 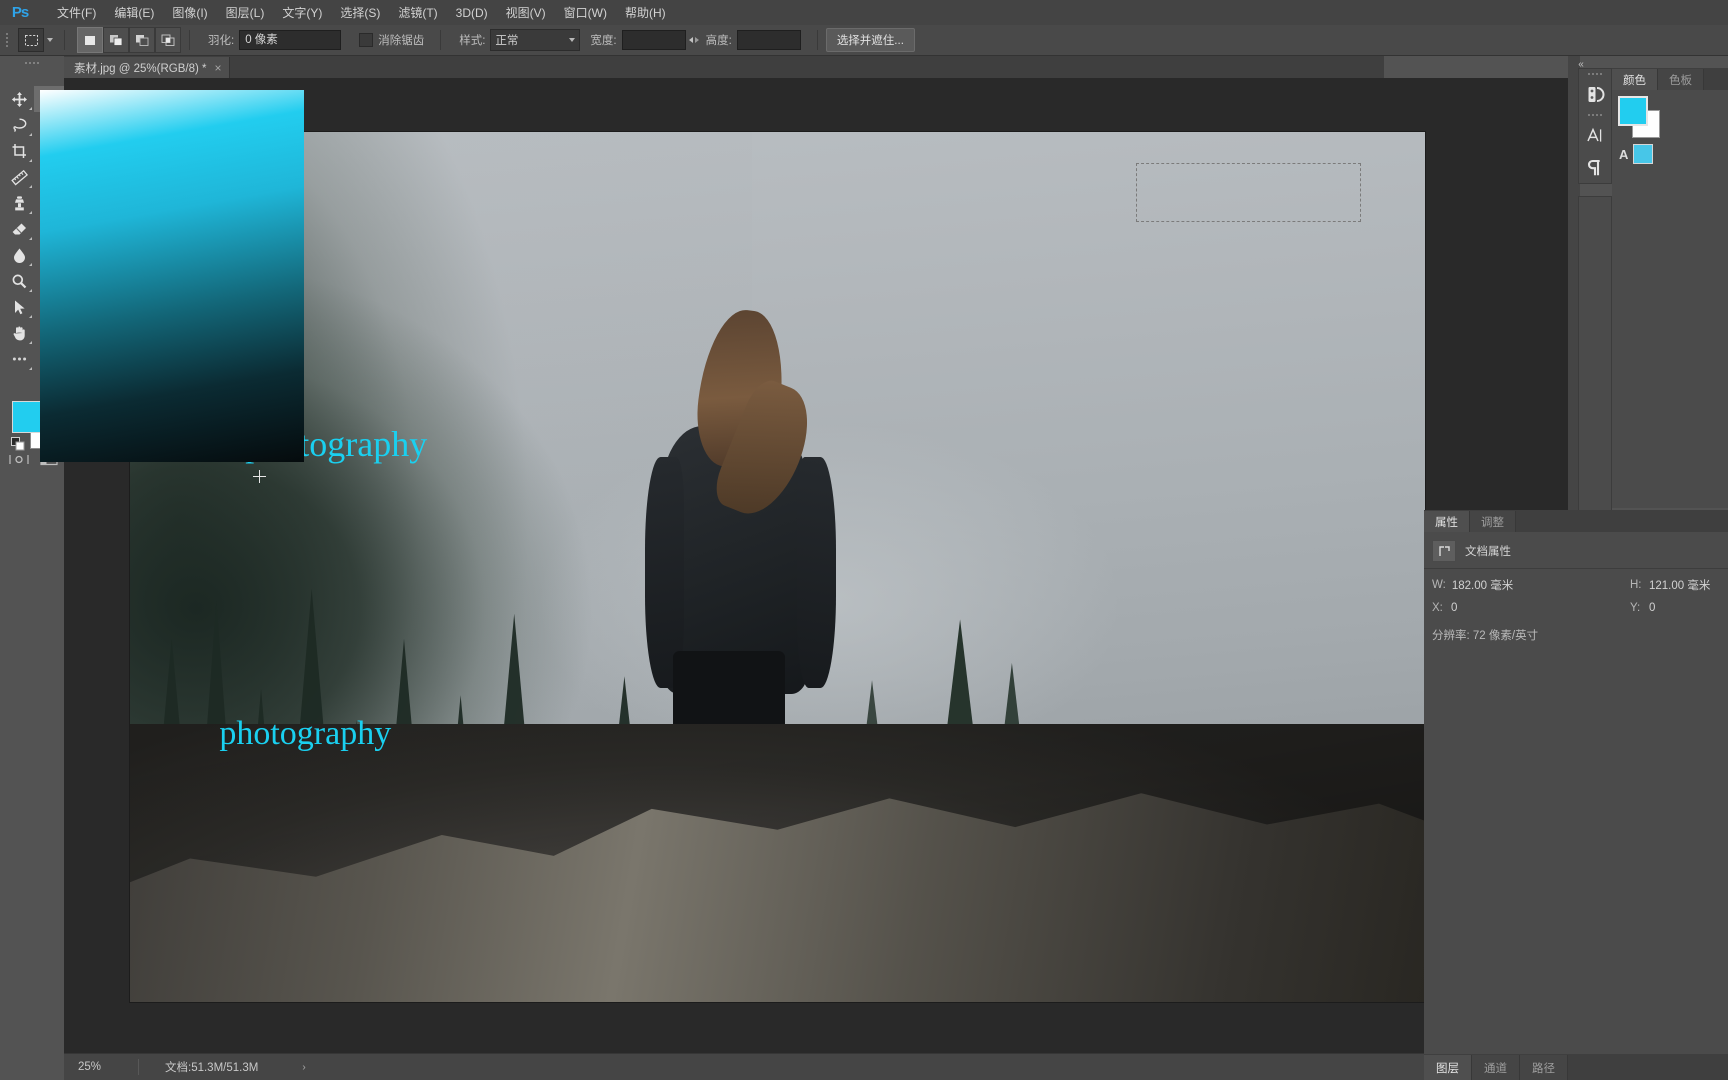 I want to click on tab-color: 颜色, so click(x=1635, y=79).